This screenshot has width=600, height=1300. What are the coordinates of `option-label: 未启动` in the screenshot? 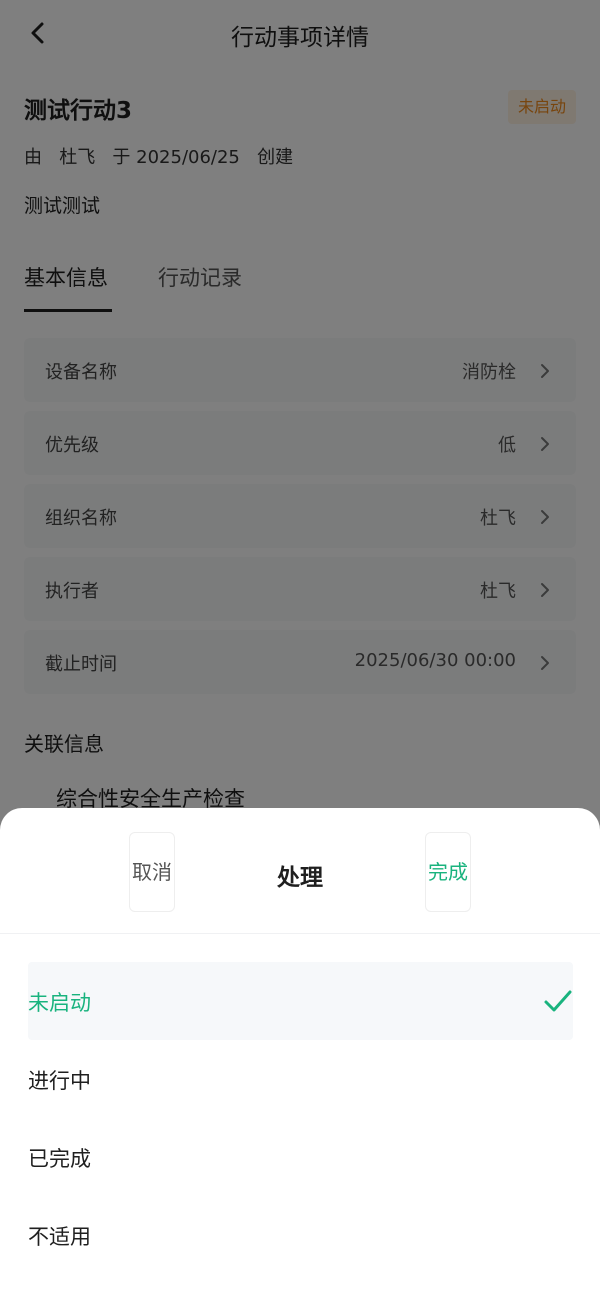 It's located at (59, 1003).